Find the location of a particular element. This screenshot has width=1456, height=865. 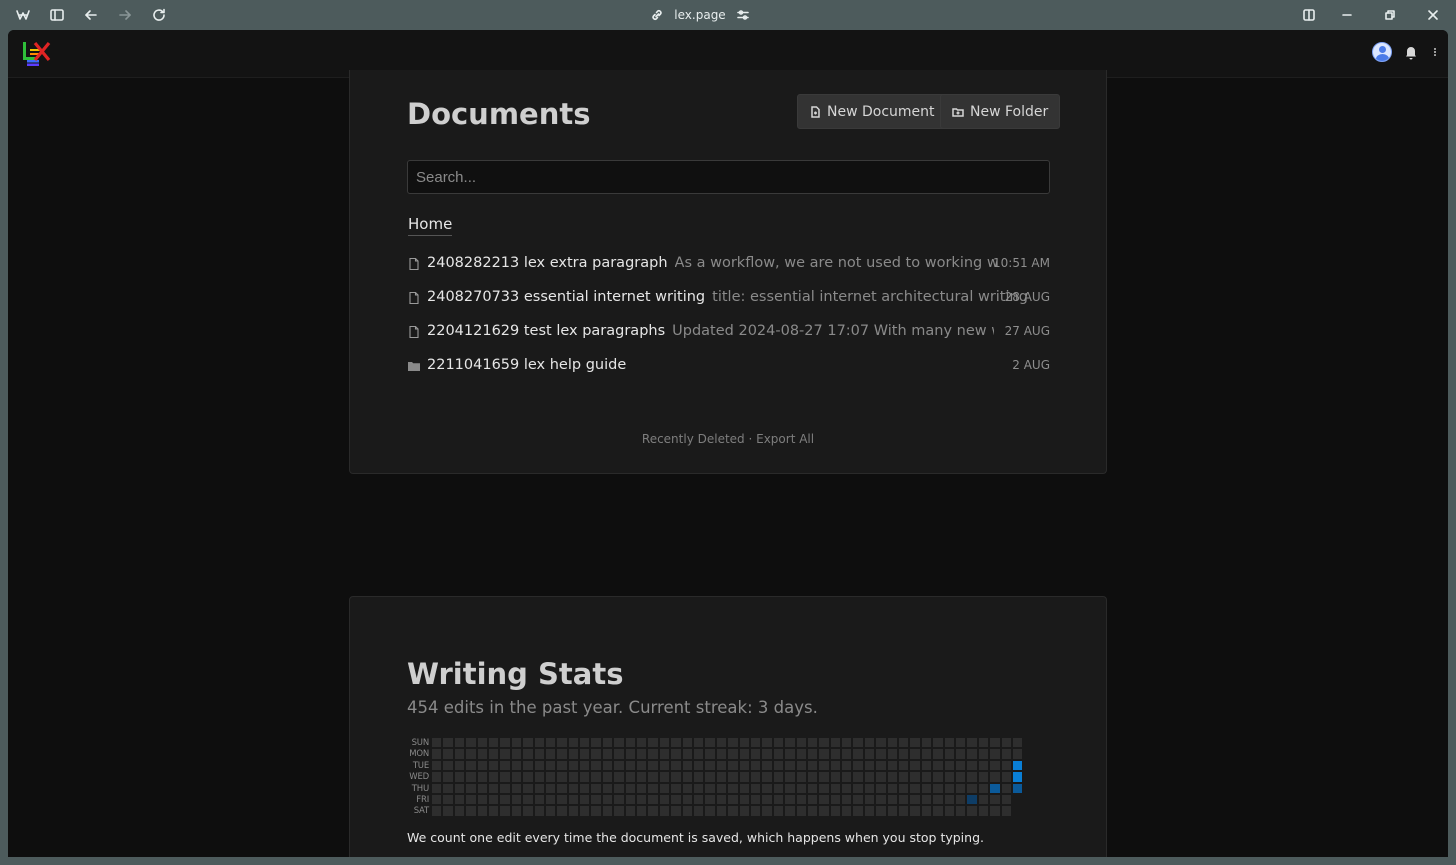

back-arrow-icon is located at coordinates (91, 15).